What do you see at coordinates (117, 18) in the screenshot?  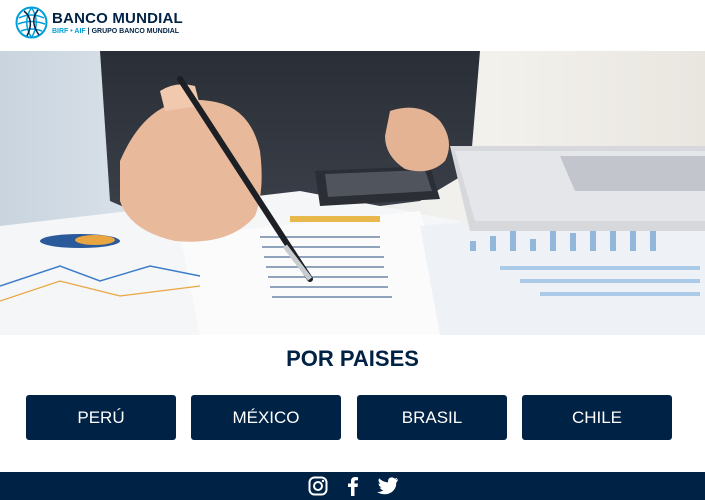 I see `brand-name: BANCO MUNDIAL` at bounding box center [117, 18].